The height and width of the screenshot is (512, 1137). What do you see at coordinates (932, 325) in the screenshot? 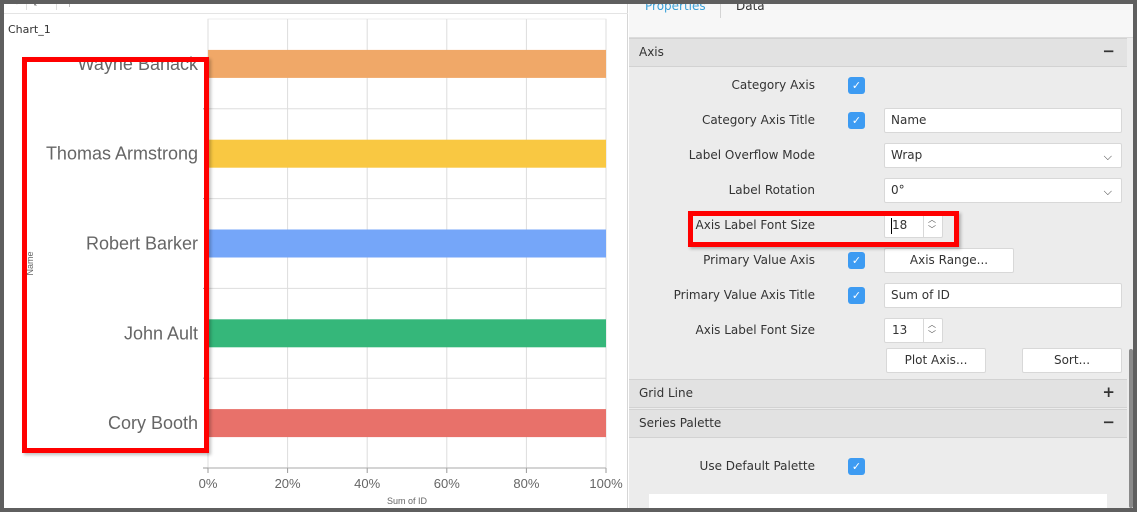
I see `increment-icon: ︿` at bounding box center [932, 325].